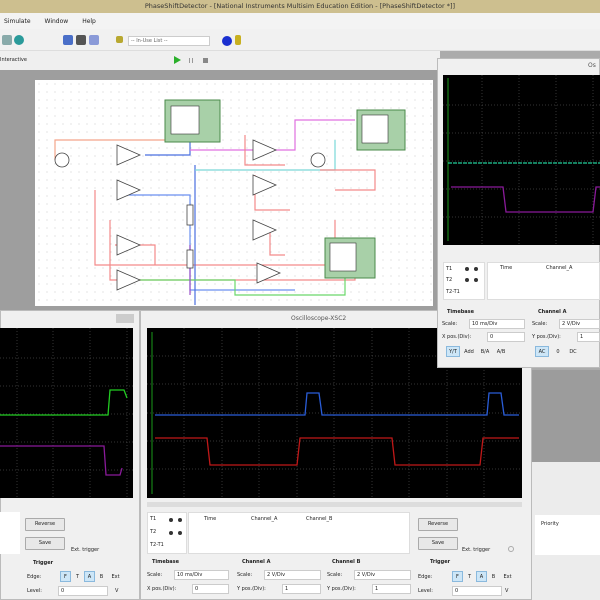  What do you see at coordinates (335, 575) in the screenshot?
I see `channel-b-scale-label: Scale:` at bounding box center [335, 575].